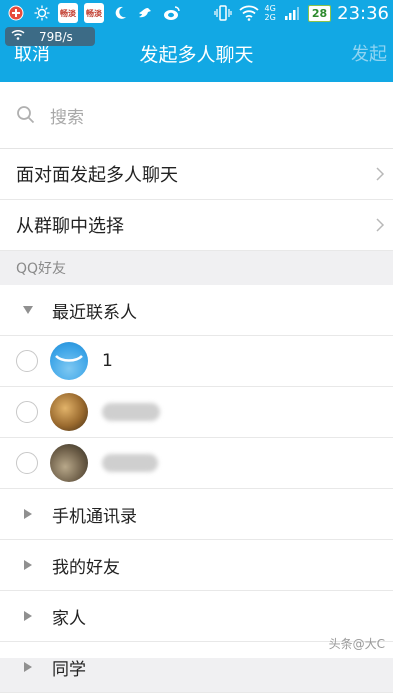  I want to click on network-speed-badge: 79B/s, so click(50, 36).